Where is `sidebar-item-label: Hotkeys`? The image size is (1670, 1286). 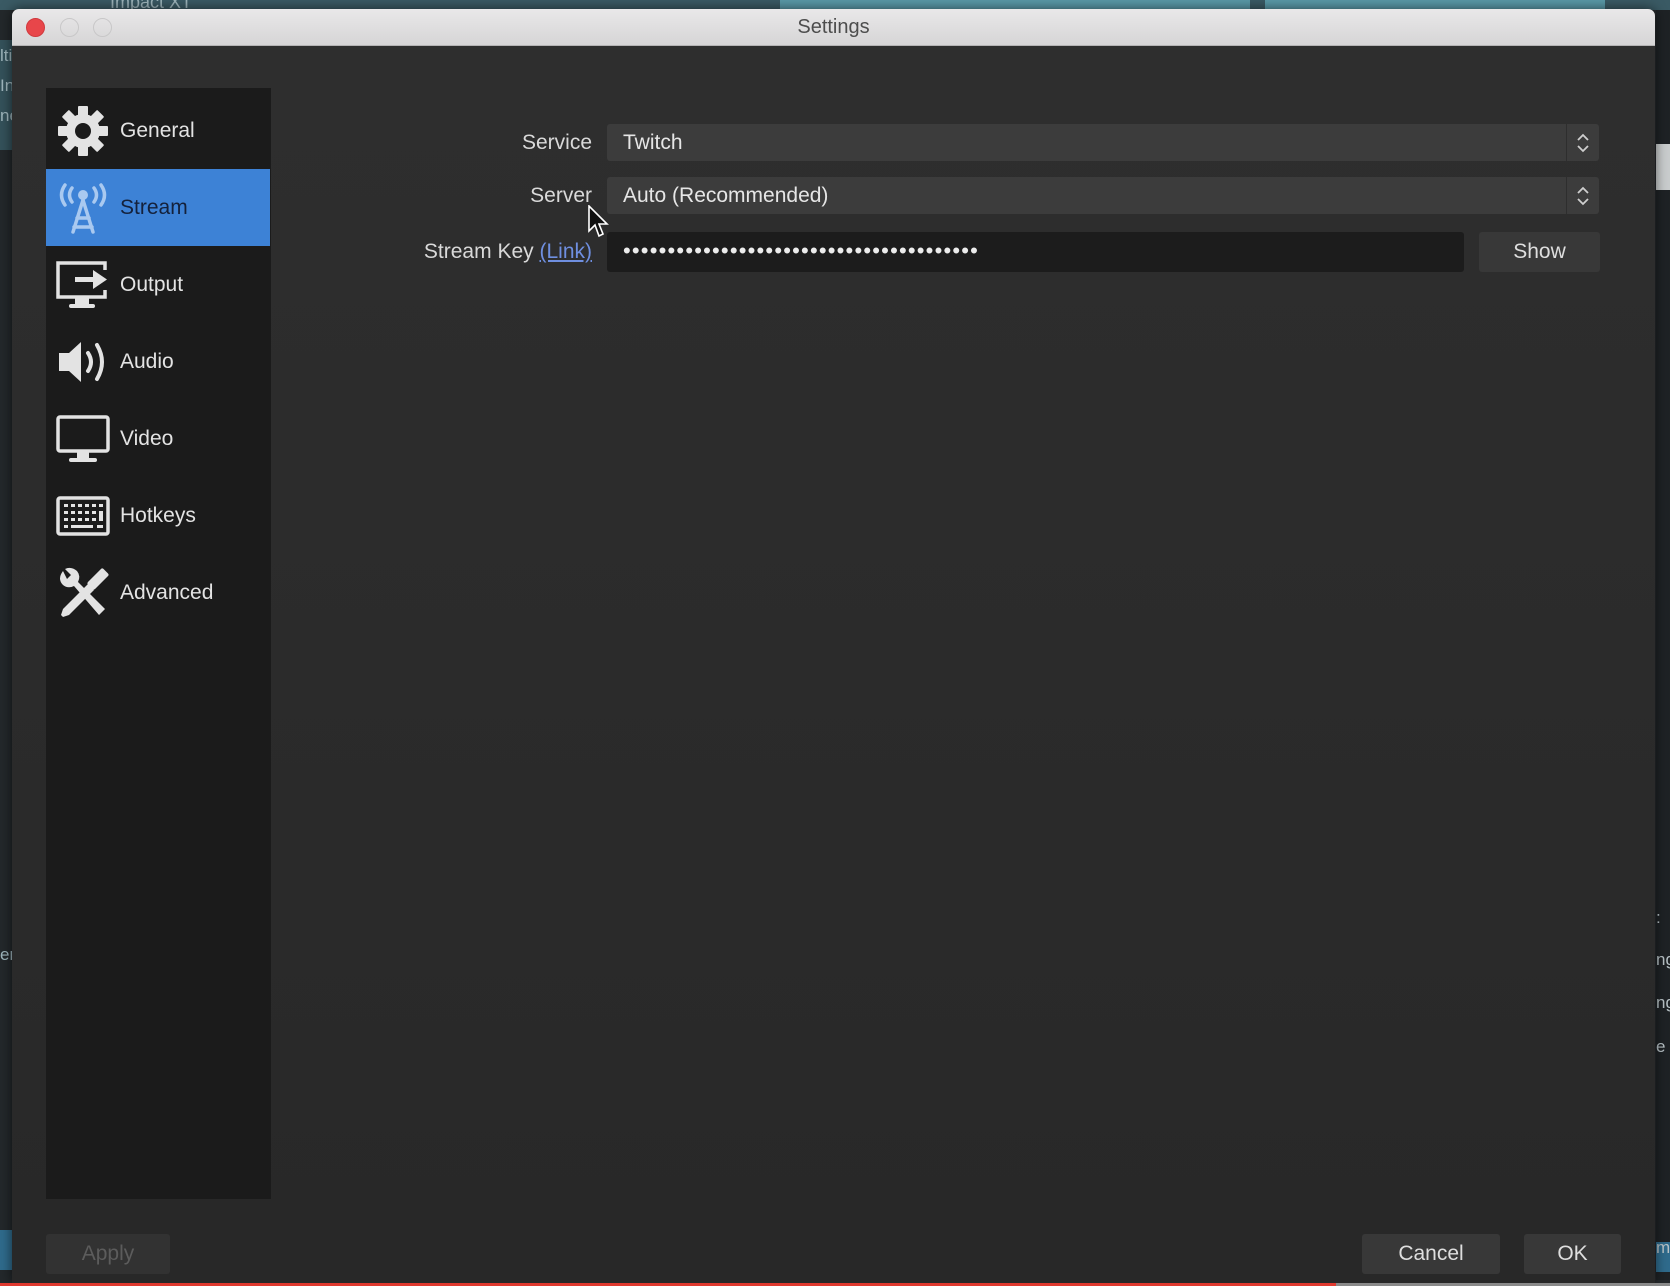
sidebar-item-label: Hotkeys is located at coordinates (158, 515).